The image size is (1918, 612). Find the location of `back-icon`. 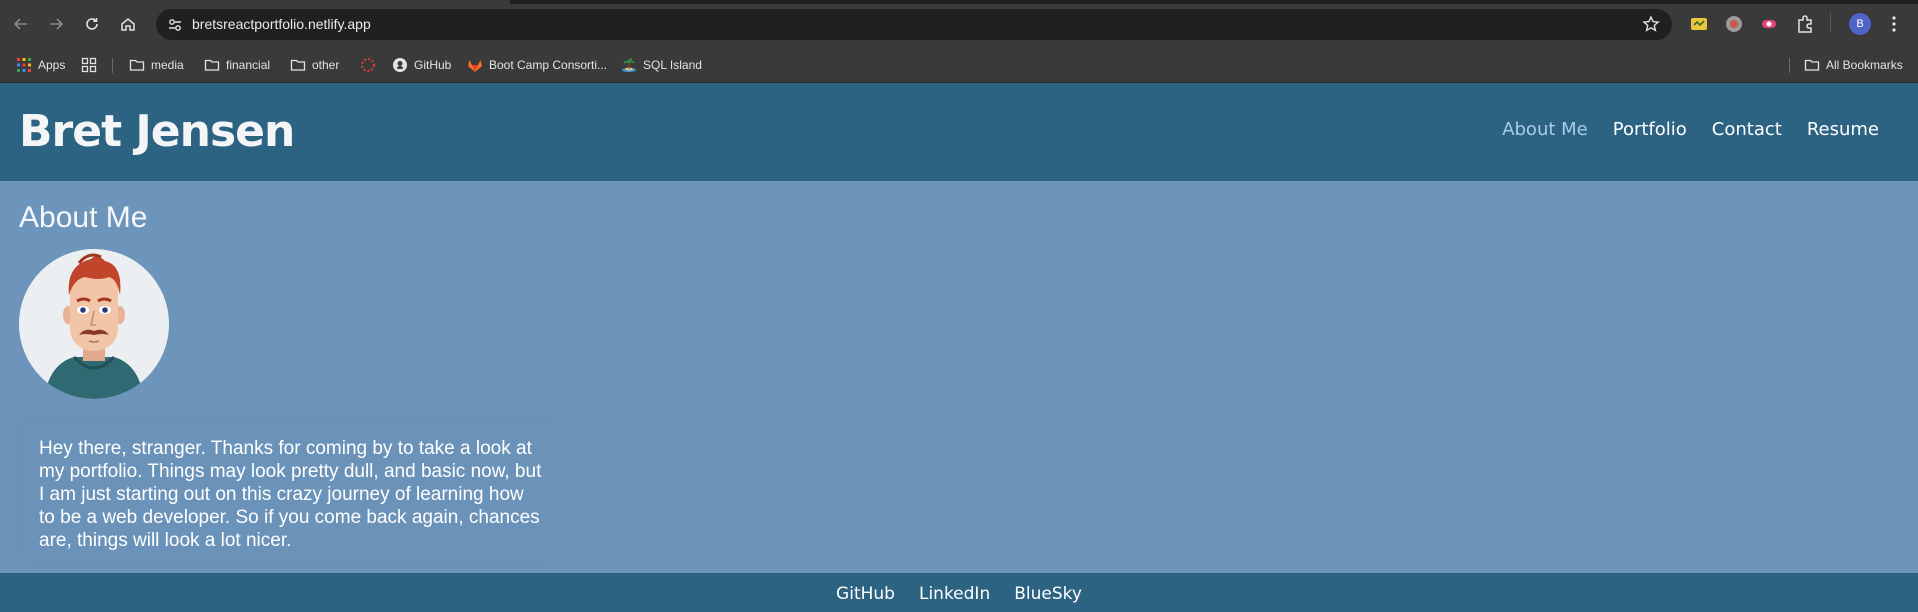

back-icon is located at coordinates (21, 24).